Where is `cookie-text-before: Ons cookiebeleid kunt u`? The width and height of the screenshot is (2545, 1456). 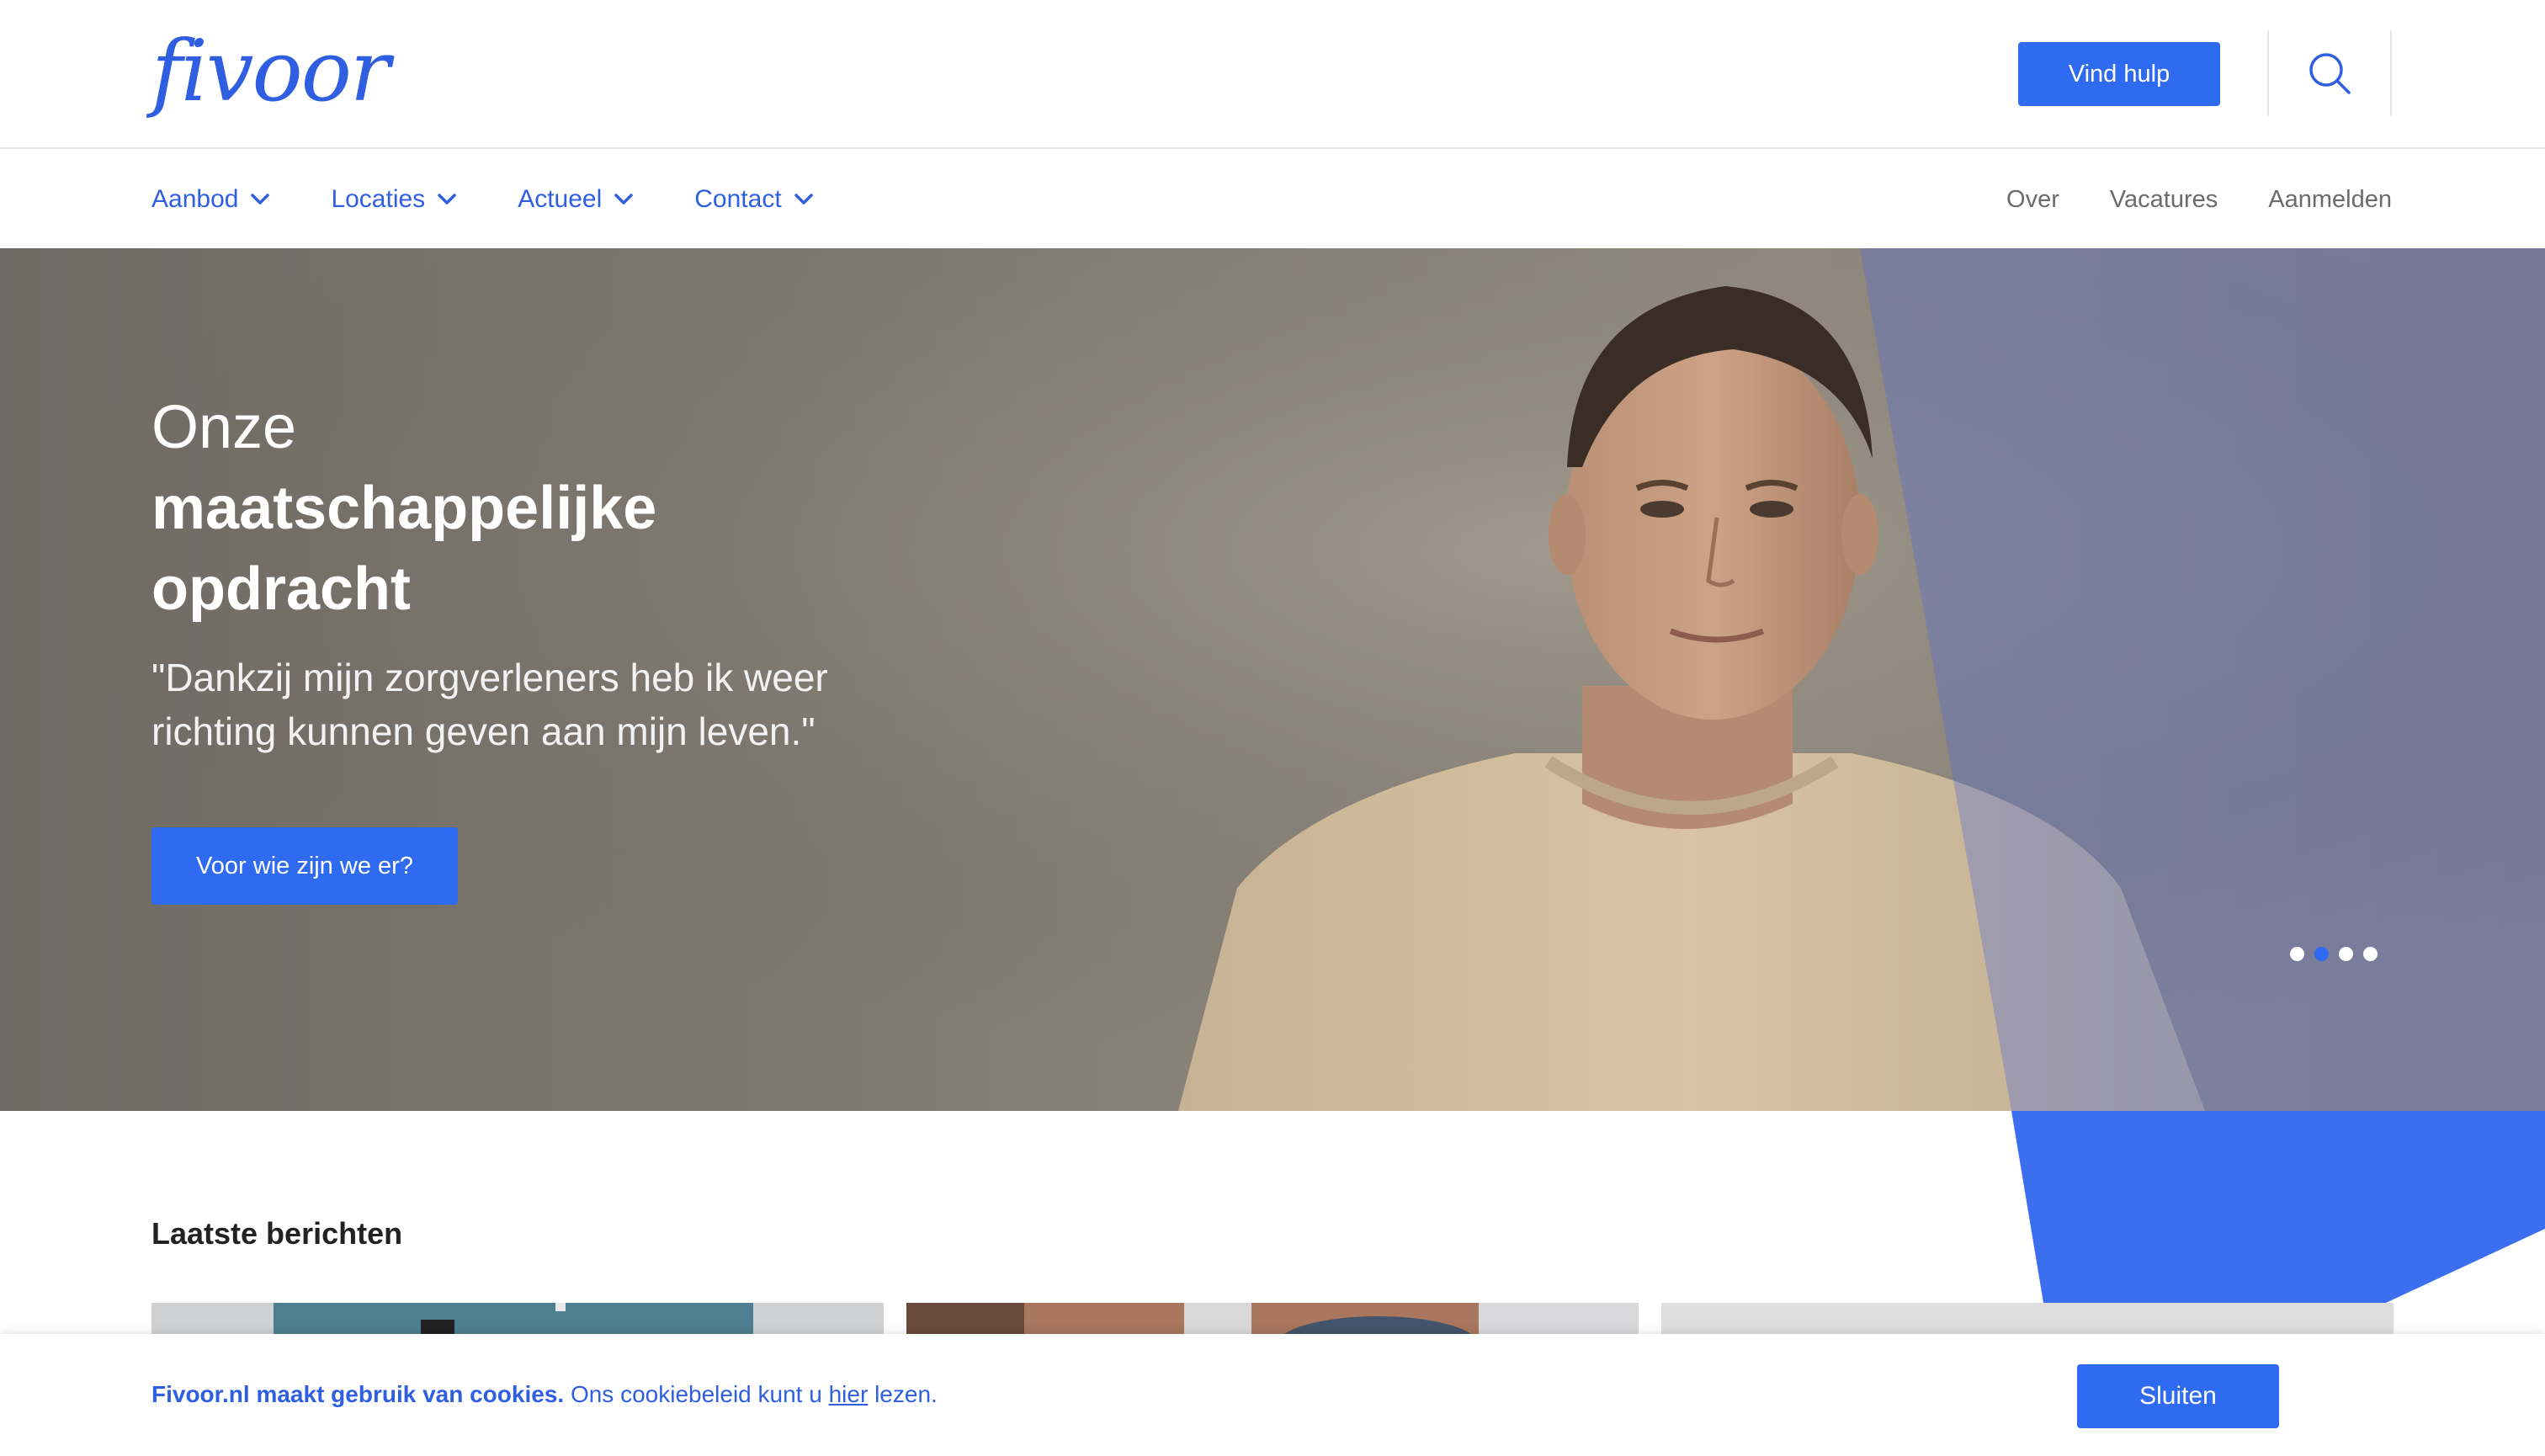
cookie-text-before: Ons cookiebeleid kunt u is located at coordinates (696, 1394).